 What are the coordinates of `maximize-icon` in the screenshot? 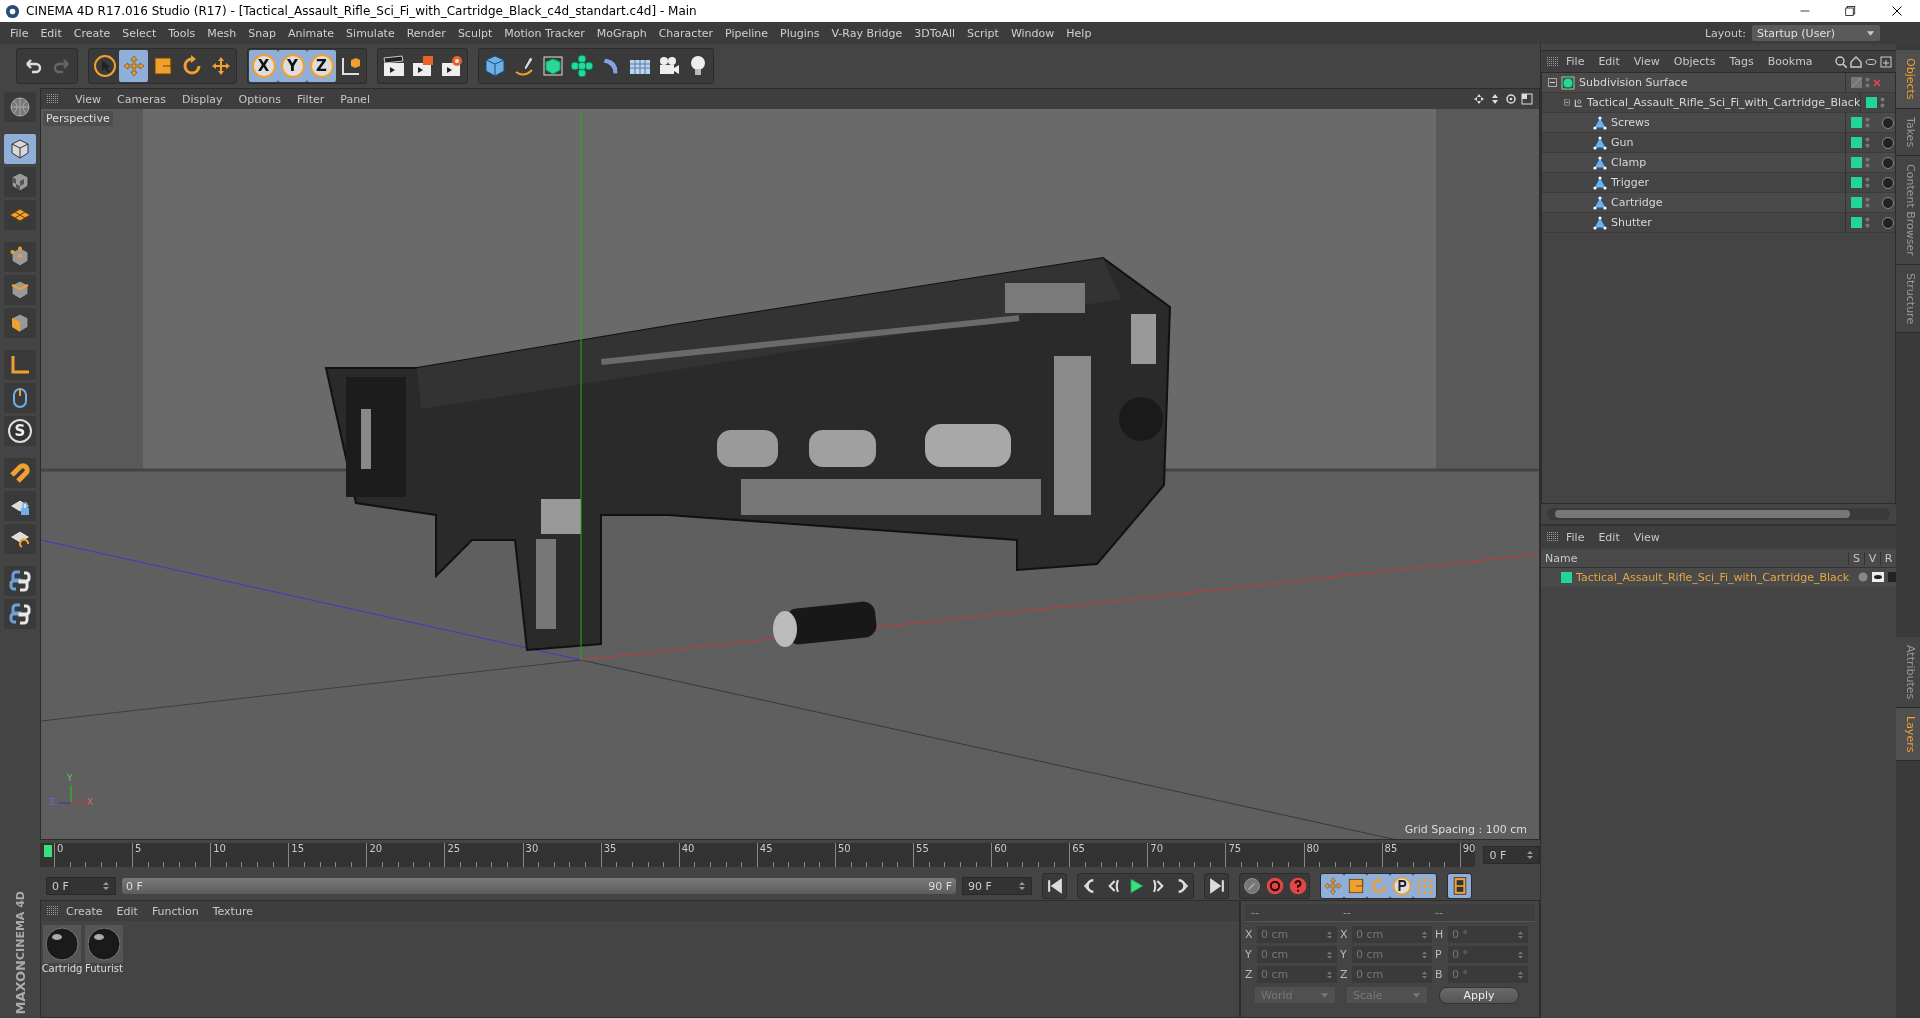 It's located at (1851, 11).